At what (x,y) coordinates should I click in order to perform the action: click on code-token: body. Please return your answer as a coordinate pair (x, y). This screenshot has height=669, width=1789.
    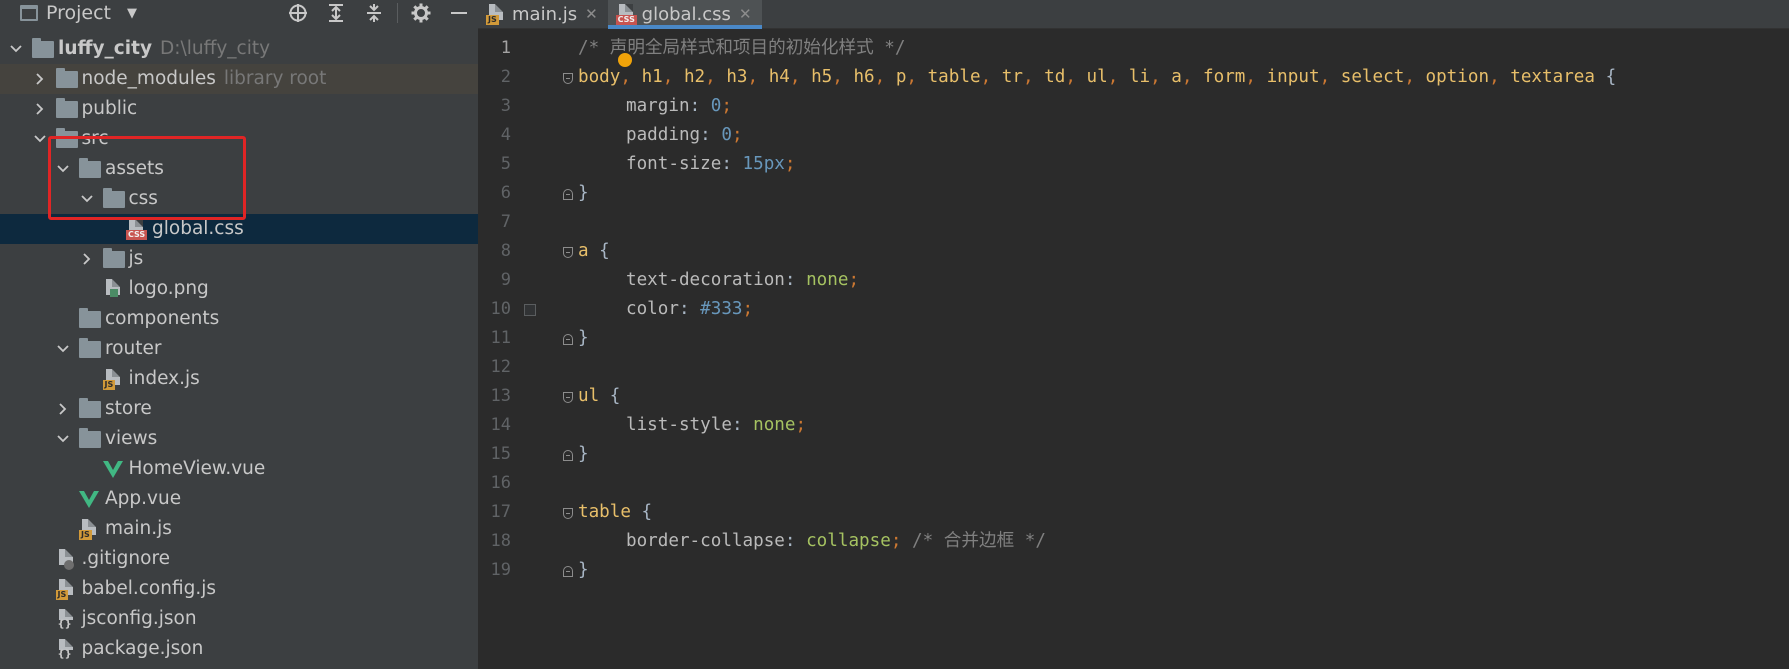
    Looking at the image, I should click on (599, 77).